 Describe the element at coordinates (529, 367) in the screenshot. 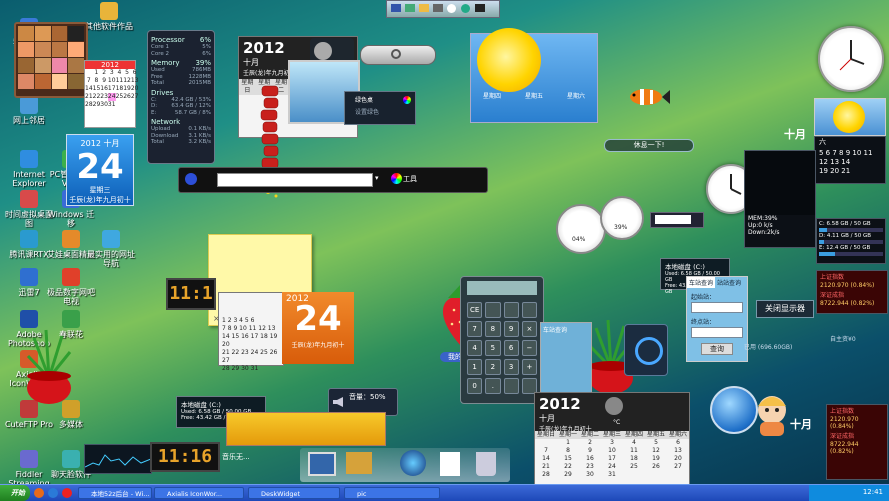

I see `calculator-key: +` at that location.